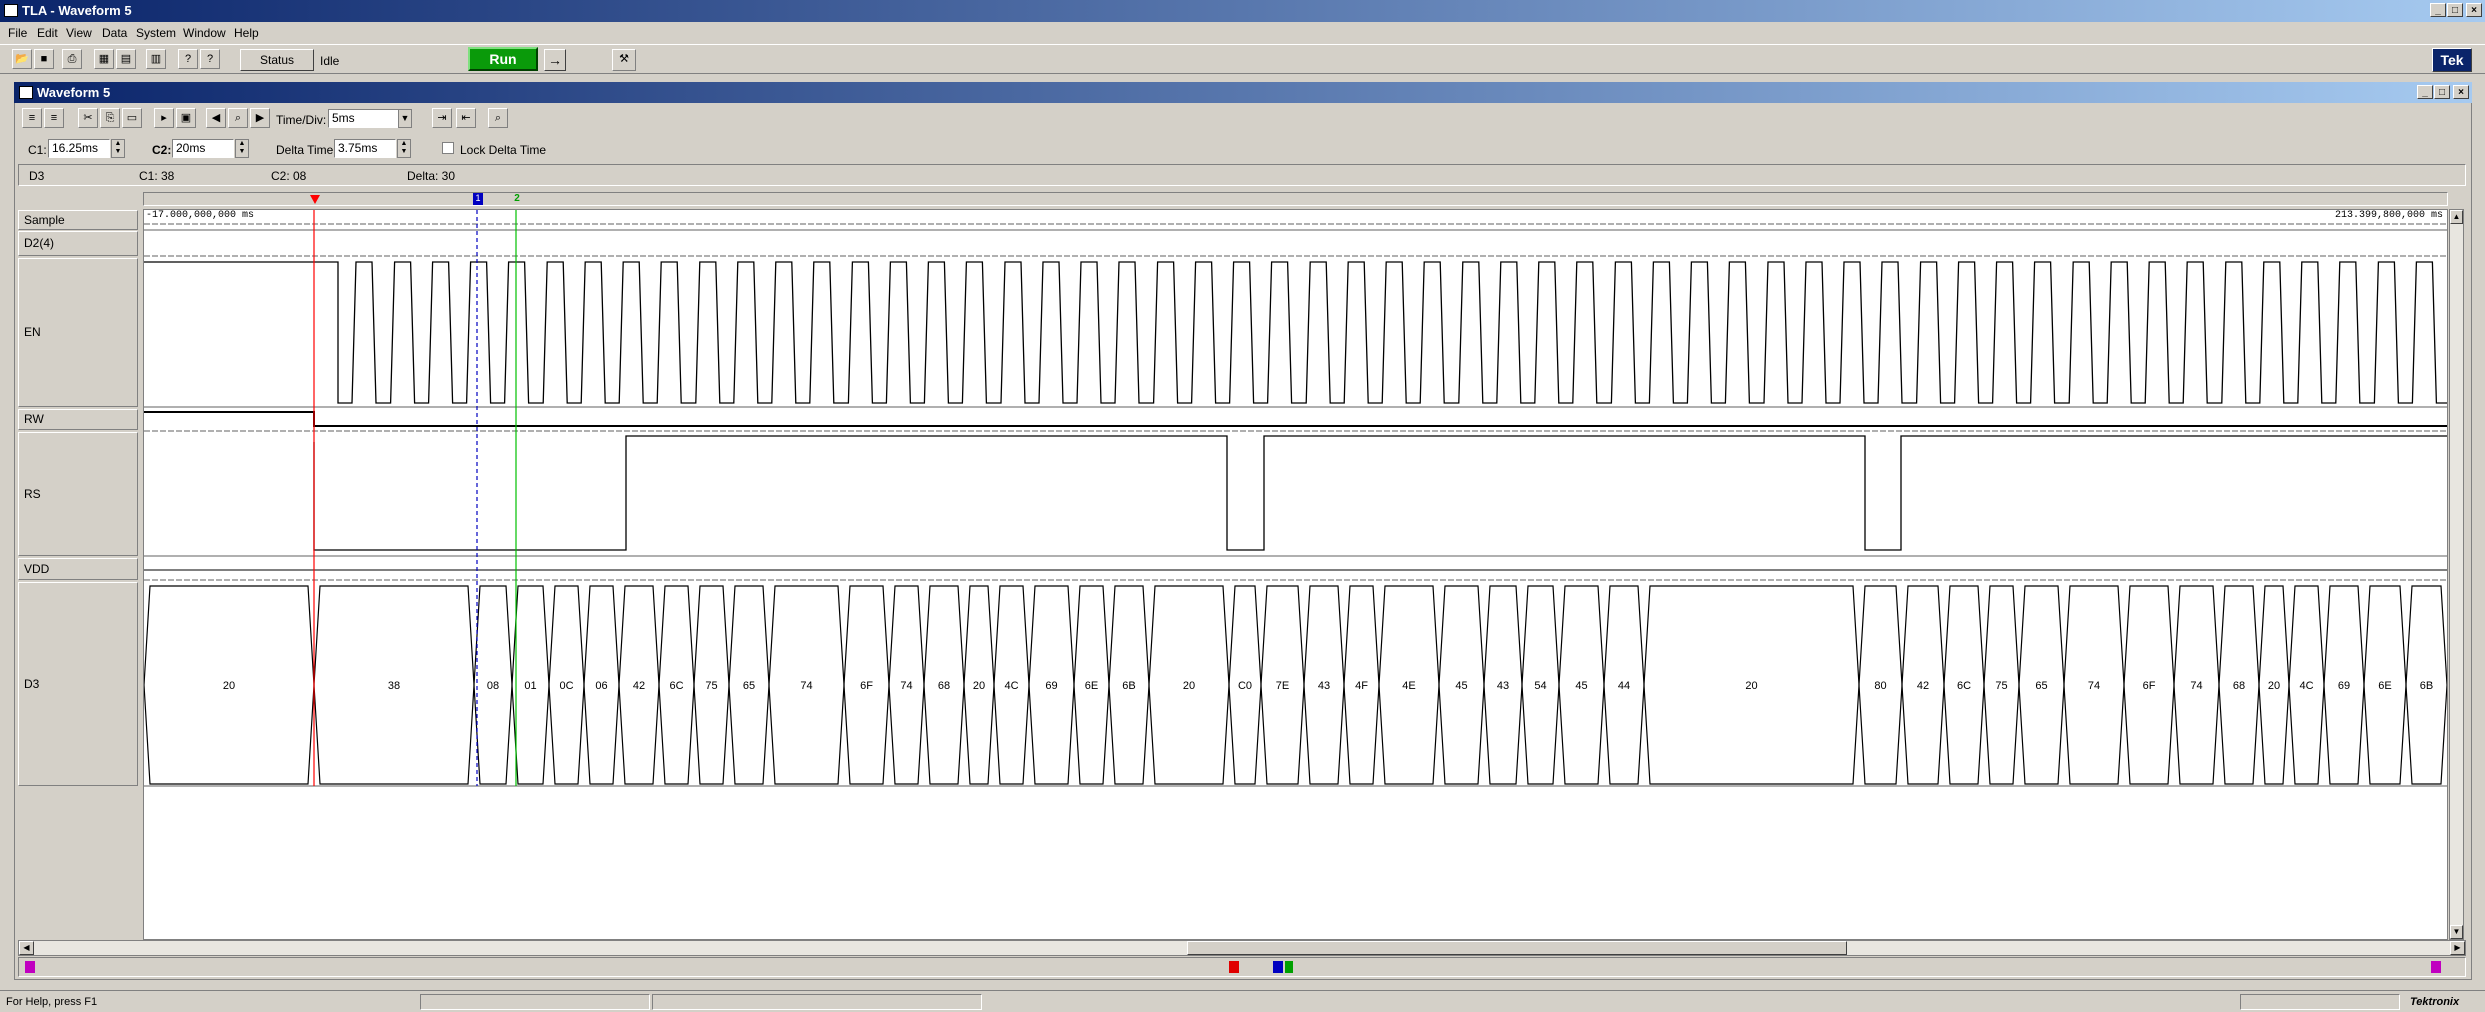 The height and width of the screenshot is (1012, 2485). I want to click on d3-bus-value: 6B, so click(1128, 686).